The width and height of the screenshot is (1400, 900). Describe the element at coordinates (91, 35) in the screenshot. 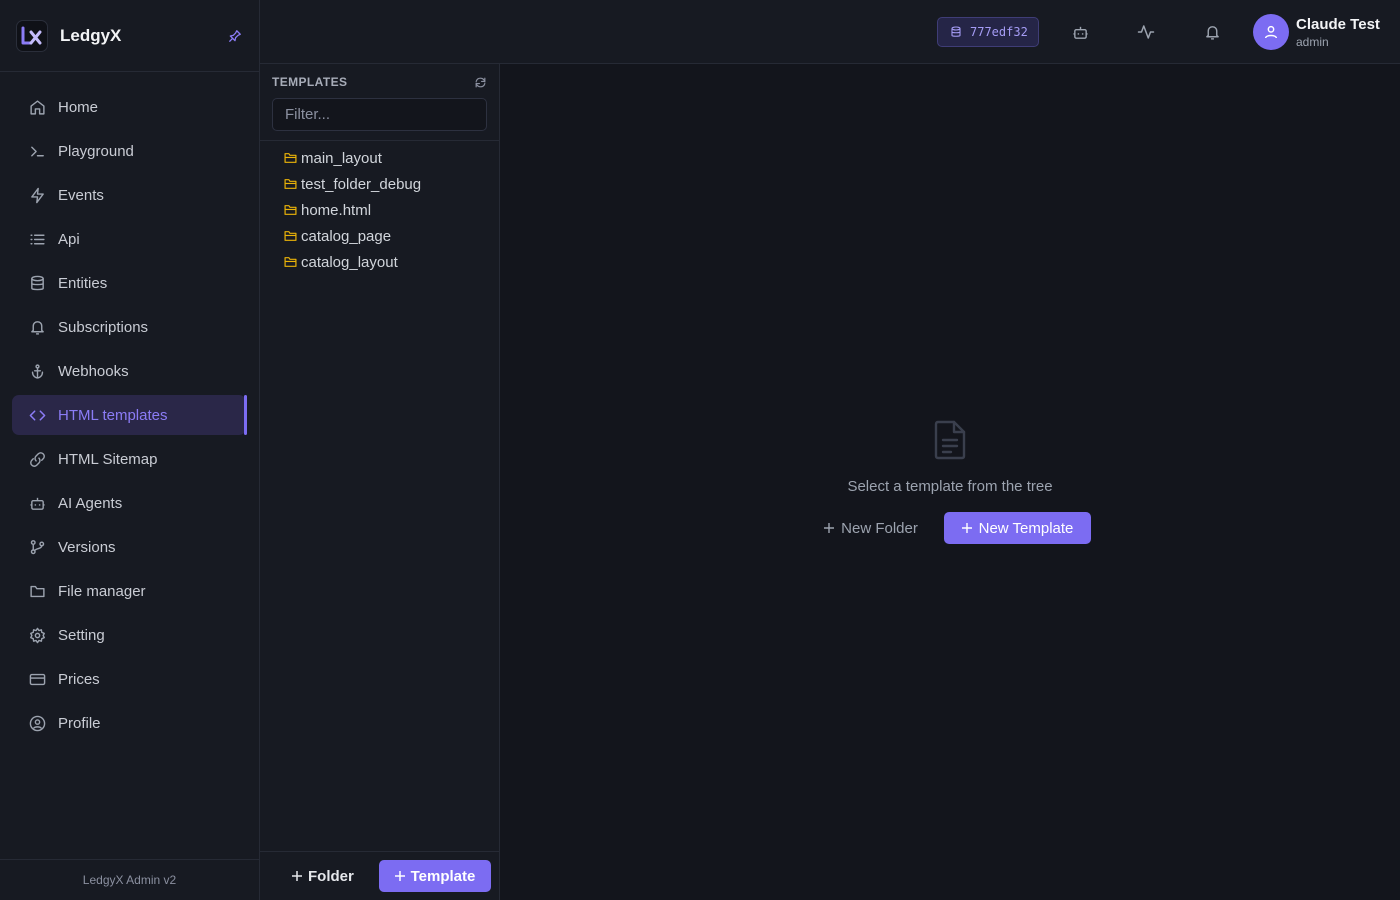

I see `brand-name: LedgyX` at that location.